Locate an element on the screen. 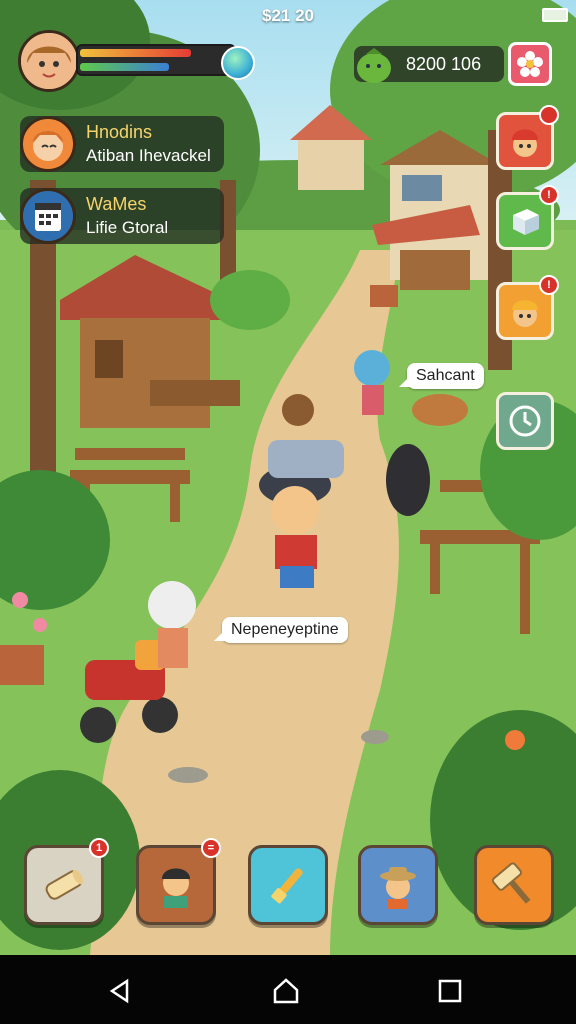  money-bag-icon is located at coordinates (374, 65).